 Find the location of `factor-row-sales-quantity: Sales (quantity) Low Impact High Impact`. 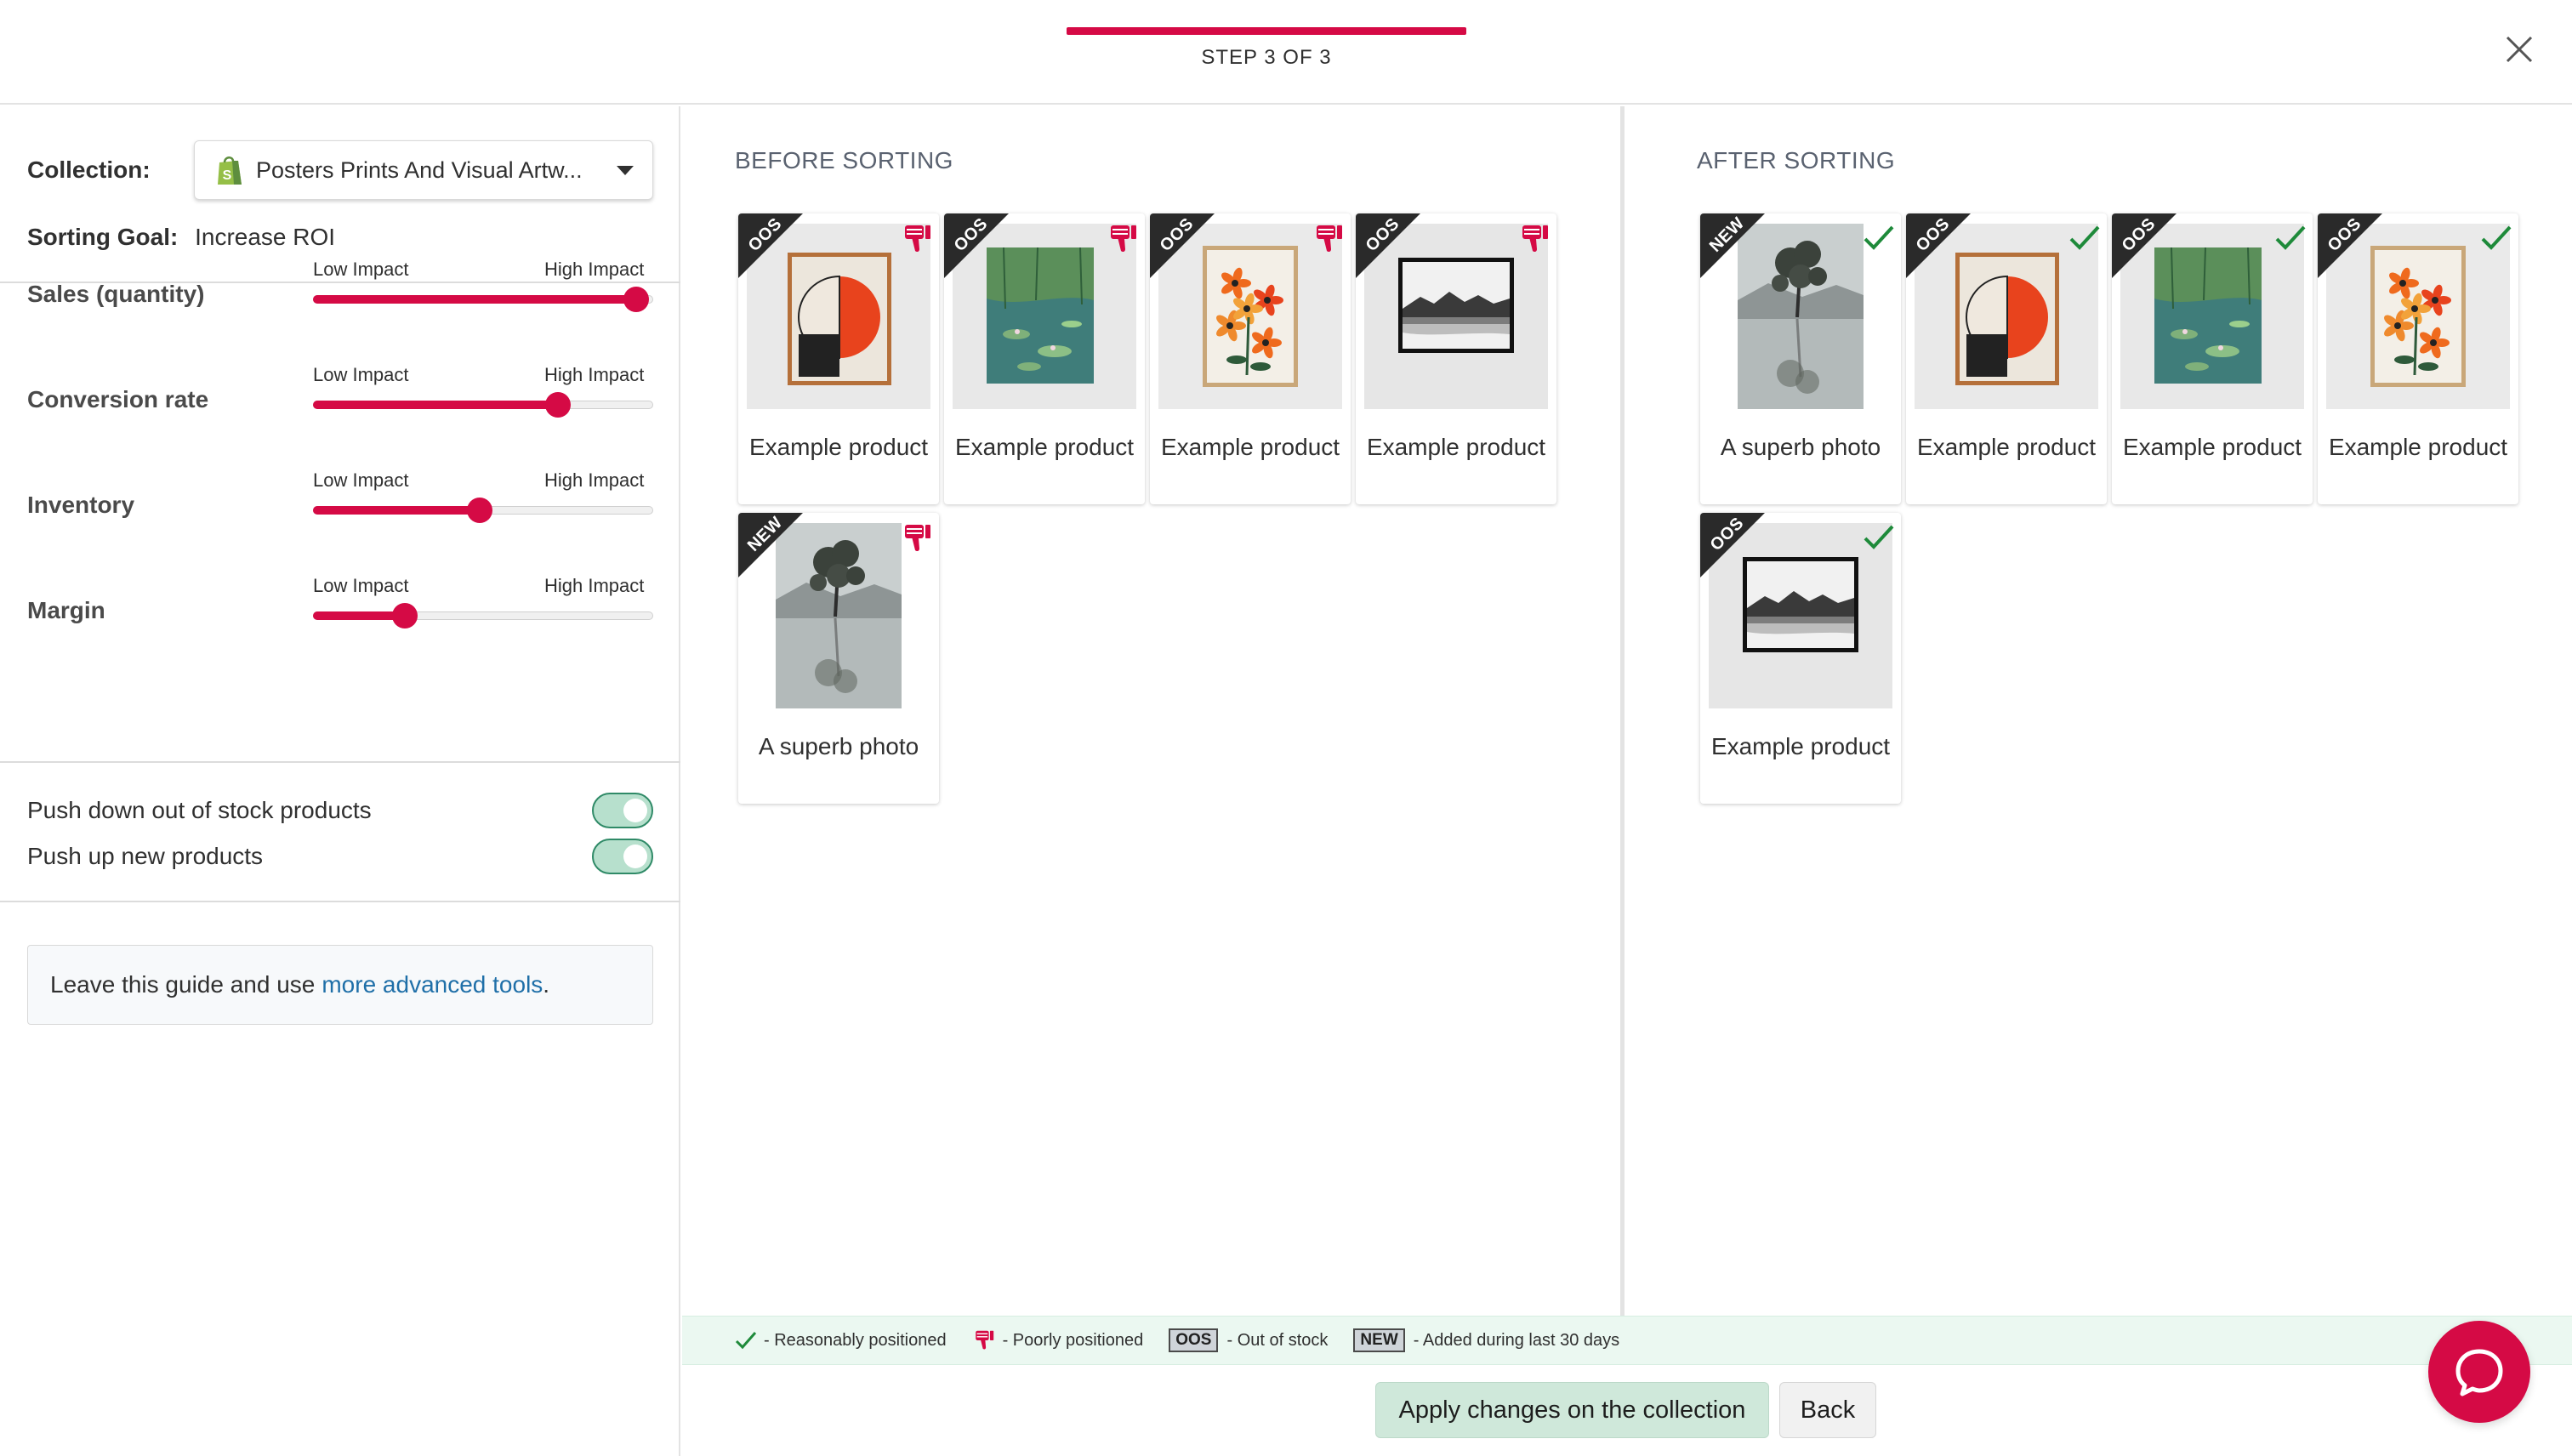

factor-row-sales-quantity: Sales (quantity) Low Impact High Impact is located at coordinates (340, 292).